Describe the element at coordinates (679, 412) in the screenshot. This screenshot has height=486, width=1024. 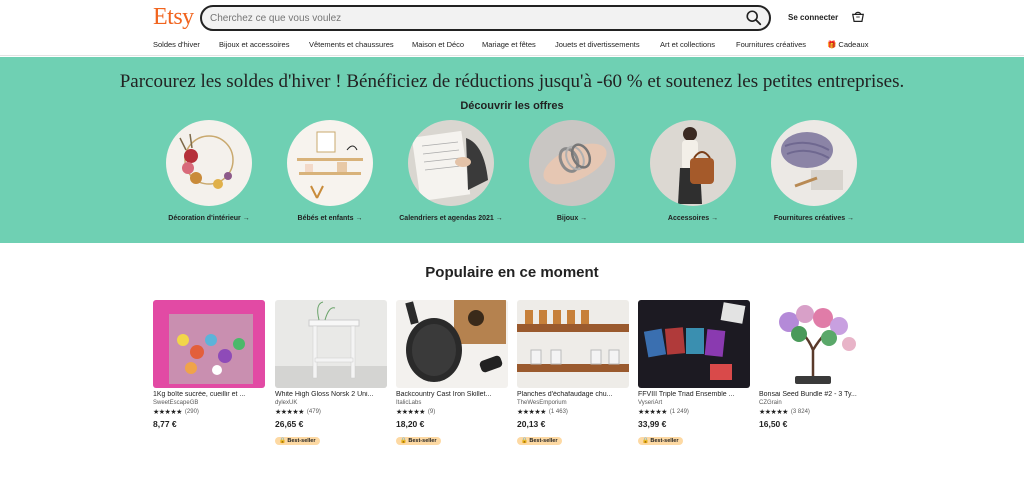
I see `review-count: (1 249)` at that location.